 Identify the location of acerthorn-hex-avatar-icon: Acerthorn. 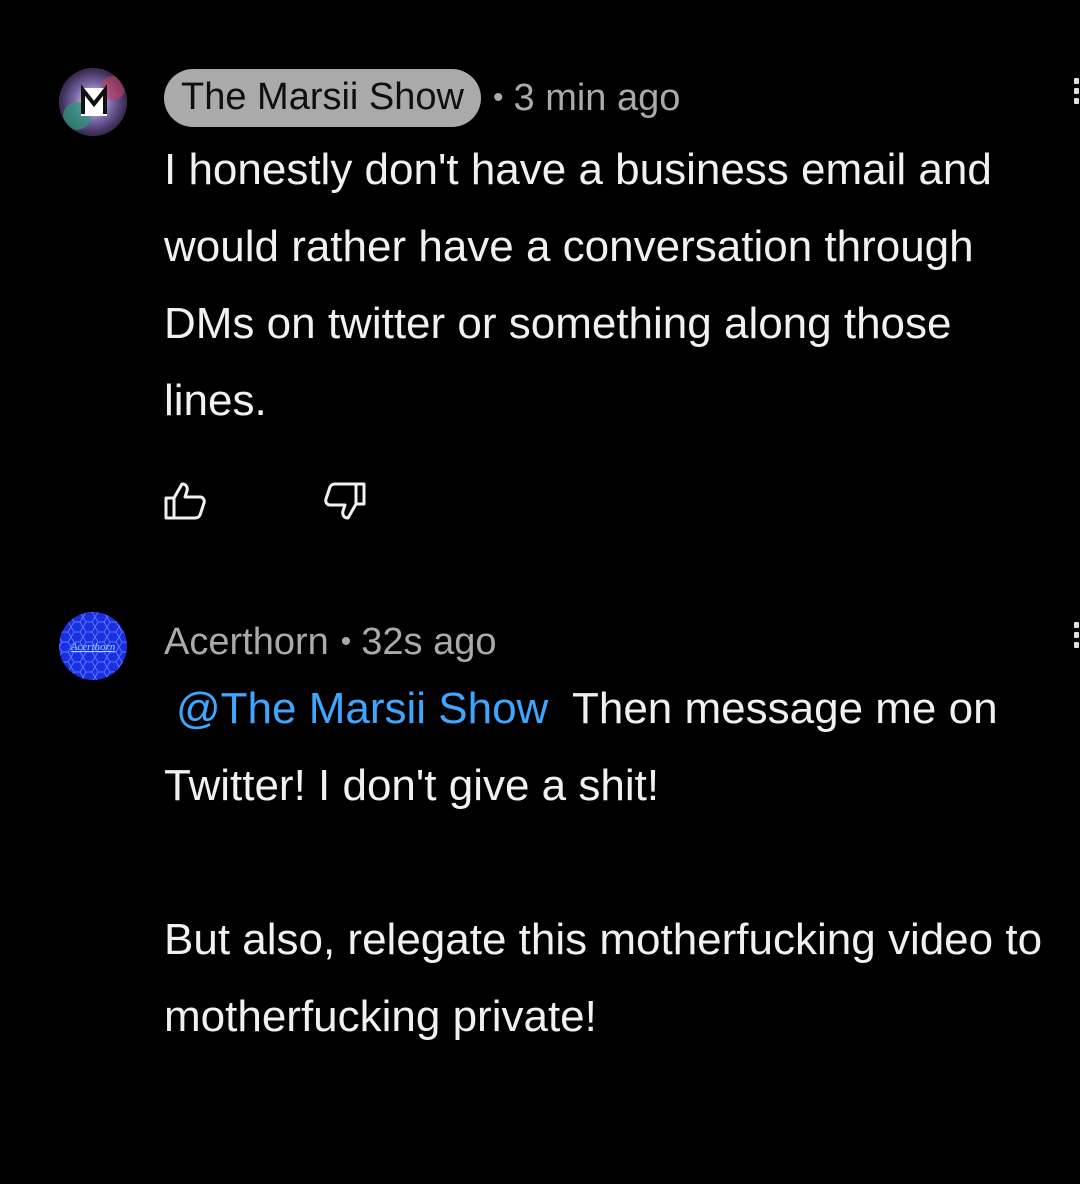
(93, 646).